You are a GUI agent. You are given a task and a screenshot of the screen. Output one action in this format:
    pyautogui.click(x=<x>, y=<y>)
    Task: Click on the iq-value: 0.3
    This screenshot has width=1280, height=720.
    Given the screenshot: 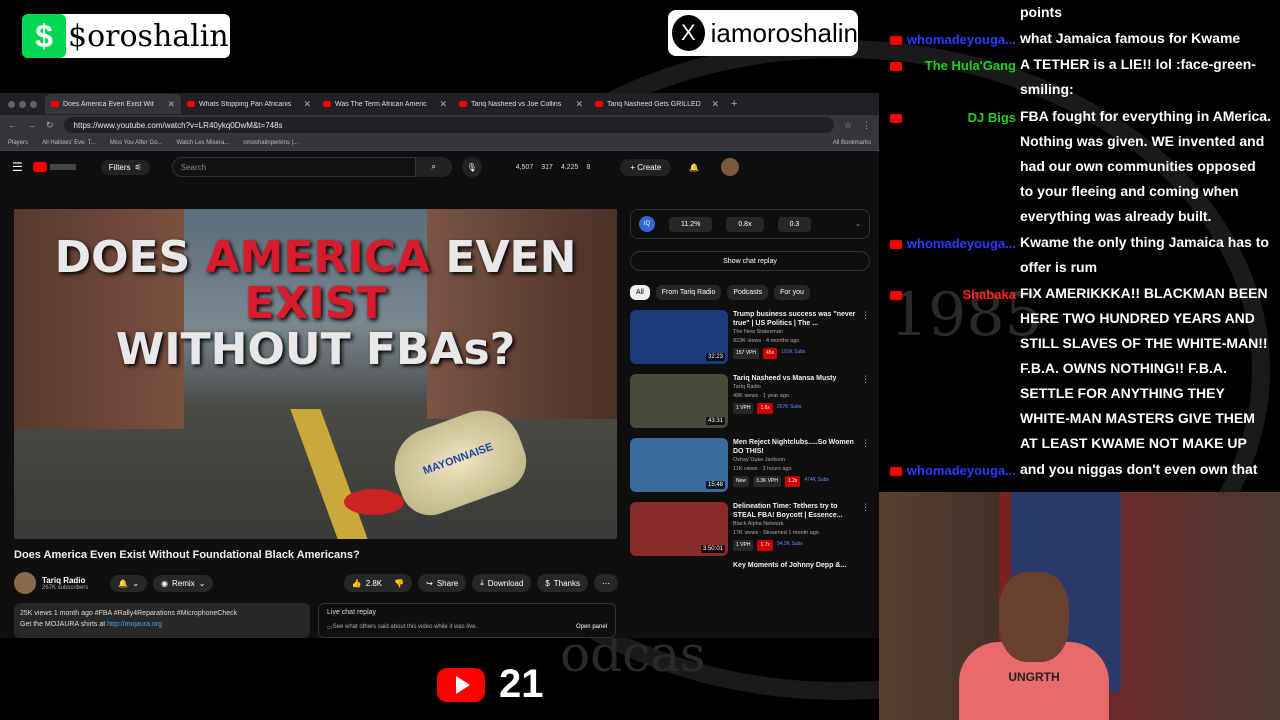 What is the action you would take?
    pyautogui.click(x=794, y=224)
    